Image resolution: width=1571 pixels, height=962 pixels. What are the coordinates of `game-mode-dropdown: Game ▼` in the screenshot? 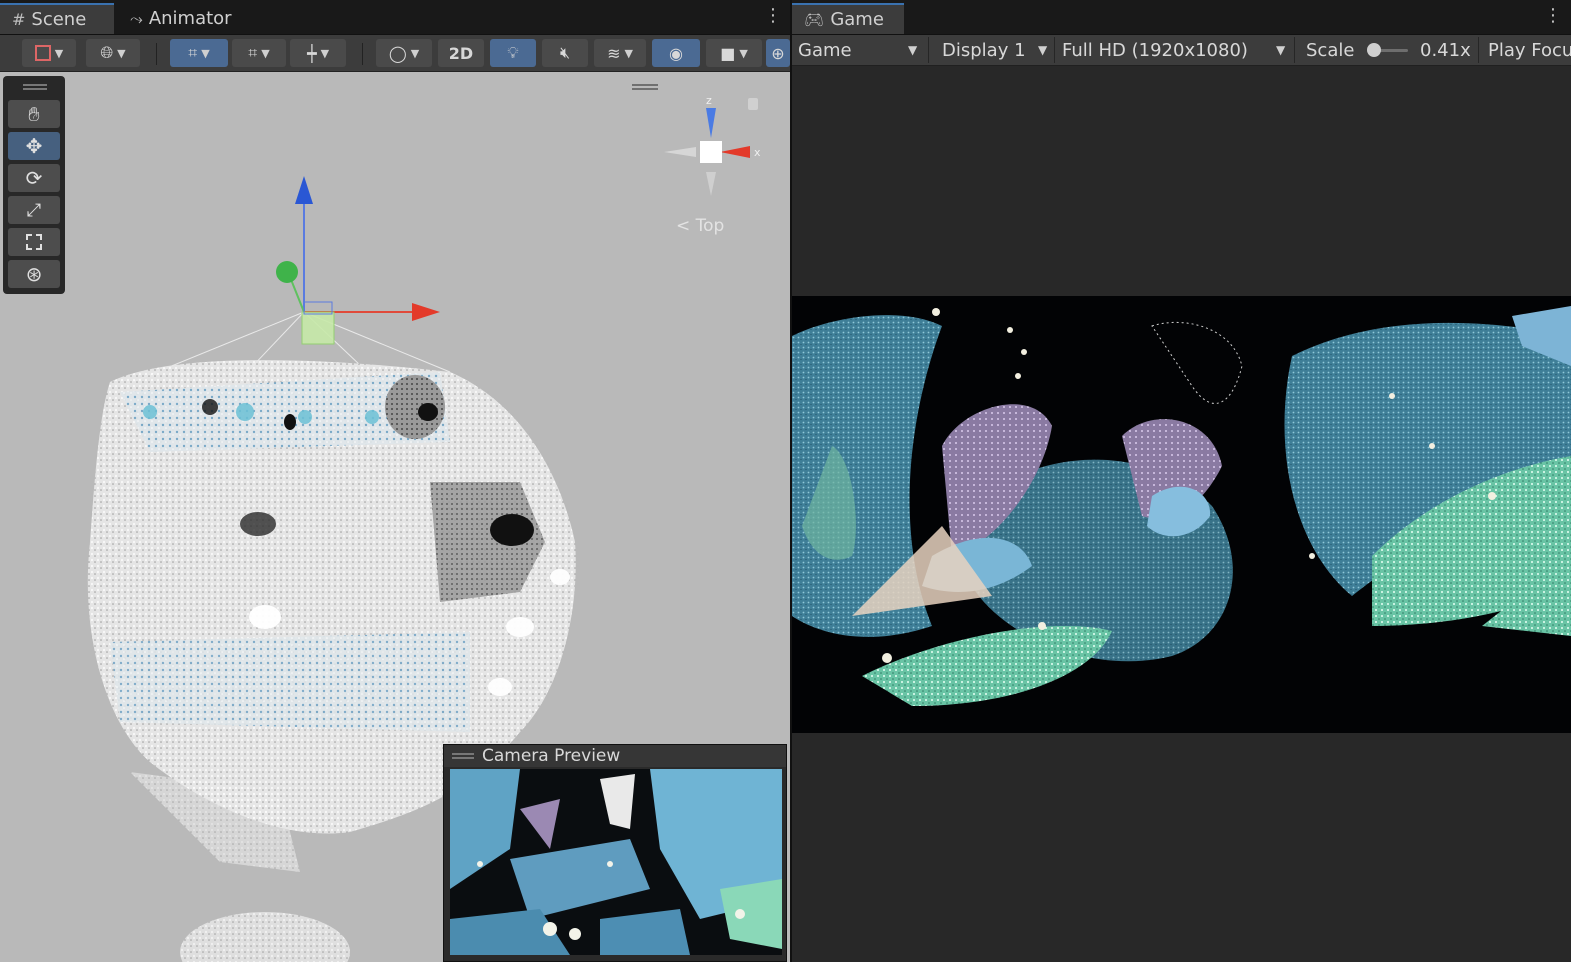 It's located at (860, 50).